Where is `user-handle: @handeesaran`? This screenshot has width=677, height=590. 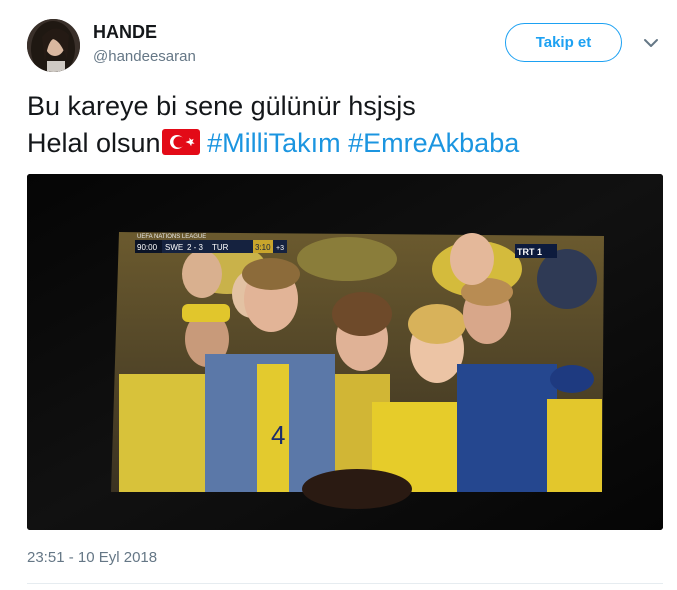
user-handle: @handeesaran is located at coordinates (144, 56).